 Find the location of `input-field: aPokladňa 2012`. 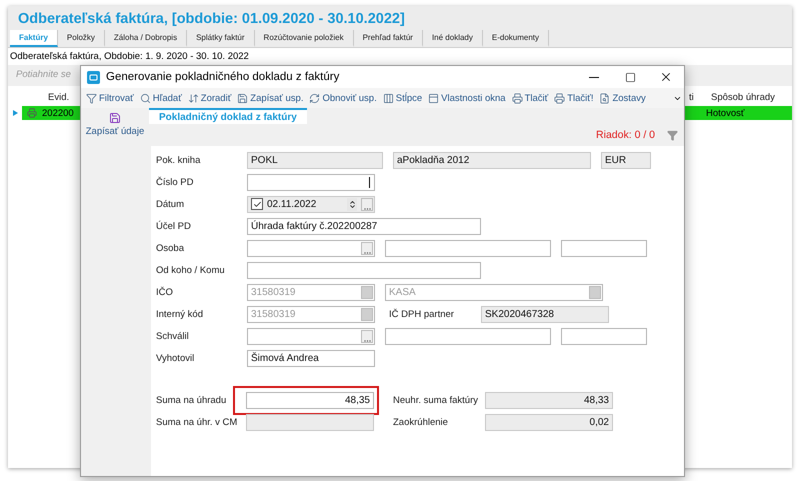

input-field: aPokladňa 2012 is located at coordinates (492, 160).